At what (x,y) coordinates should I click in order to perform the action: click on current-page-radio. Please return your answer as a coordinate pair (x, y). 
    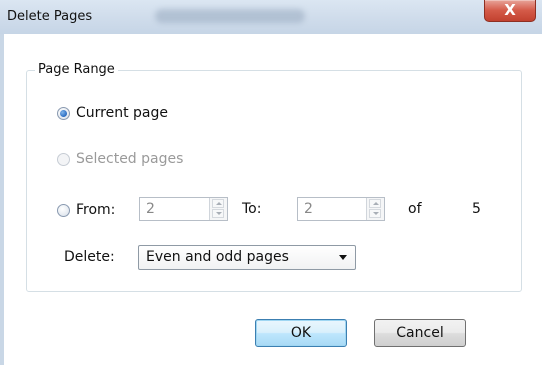
    Looking at the image, I should click on (63, 113).